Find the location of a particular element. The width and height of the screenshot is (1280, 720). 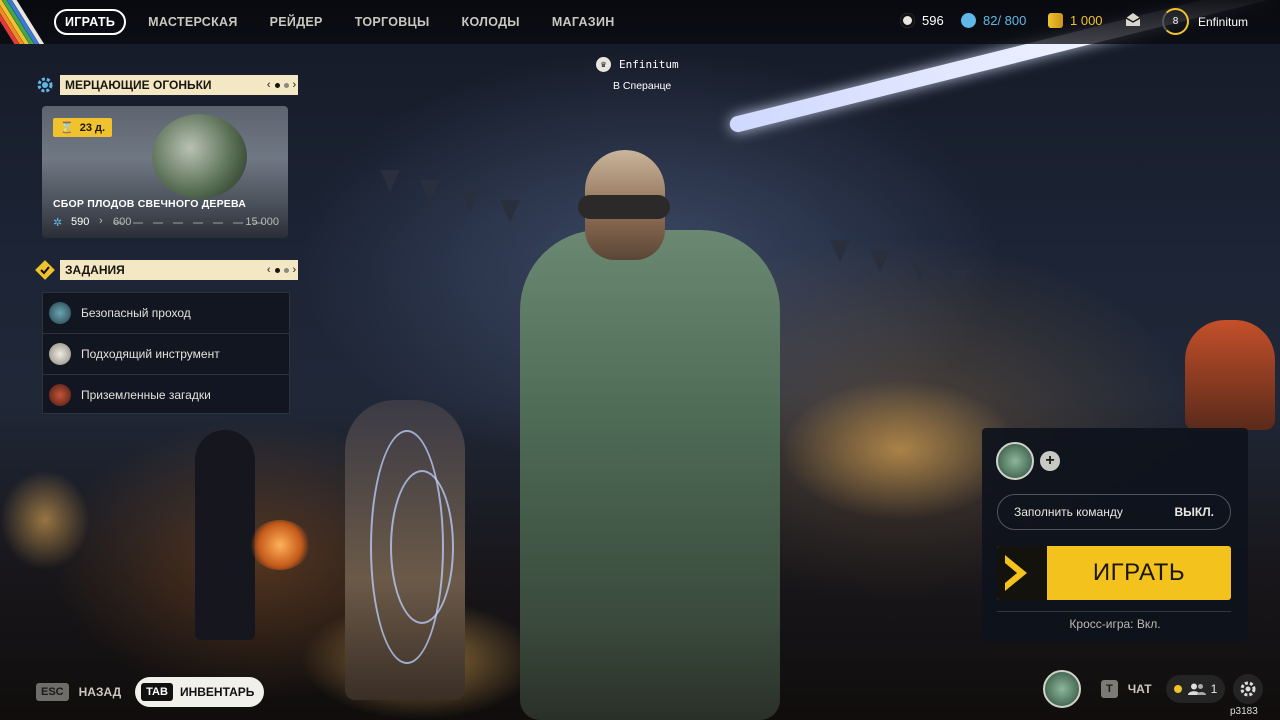

nav-decks: КОЛОДЫ is located at coordinates (491, 22).